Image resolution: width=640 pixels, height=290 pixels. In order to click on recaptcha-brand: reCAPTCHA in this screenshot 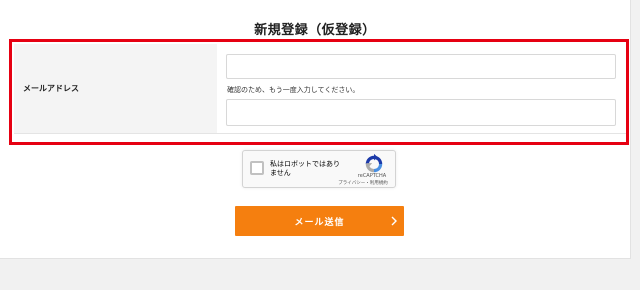, I will do `click(372, 176)`.